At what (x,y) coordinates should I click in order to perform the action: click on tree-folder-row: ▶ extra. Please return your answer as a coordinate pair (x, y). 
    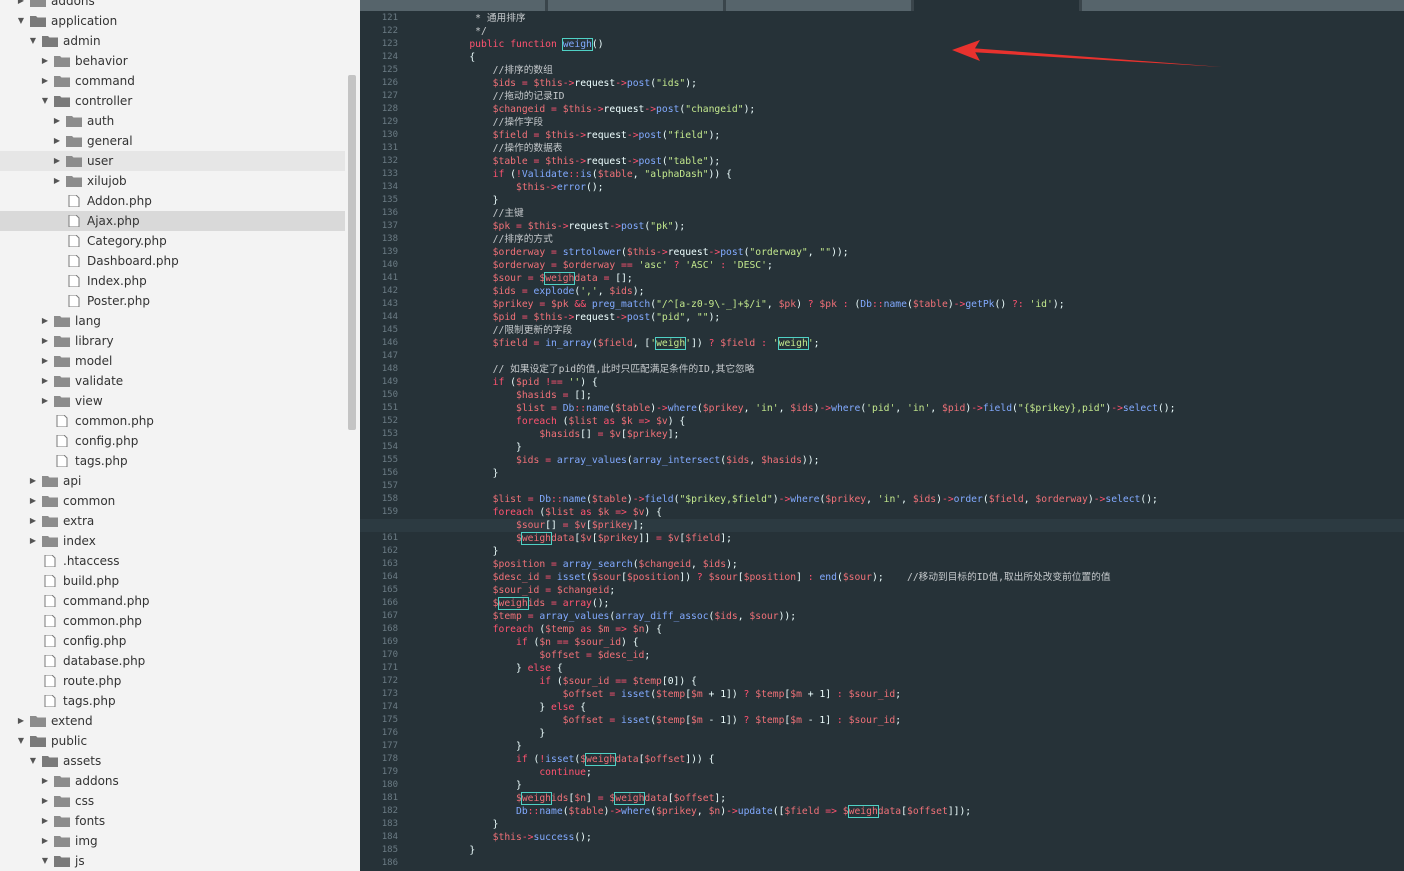
    Looking at the image, I should click on (172, 521).